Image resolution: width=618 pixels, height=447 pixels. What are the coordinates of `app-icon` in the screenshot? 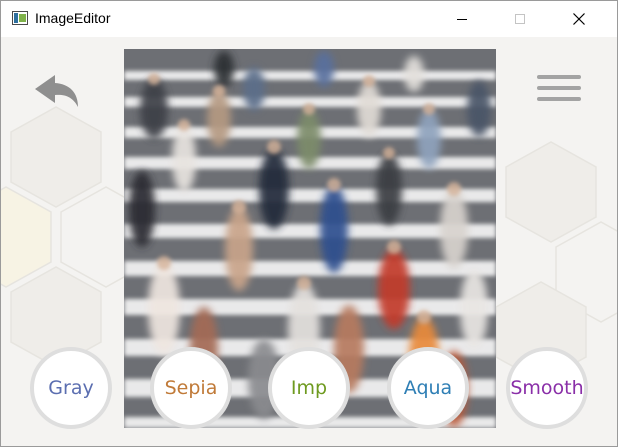 It's located at (20, 18).